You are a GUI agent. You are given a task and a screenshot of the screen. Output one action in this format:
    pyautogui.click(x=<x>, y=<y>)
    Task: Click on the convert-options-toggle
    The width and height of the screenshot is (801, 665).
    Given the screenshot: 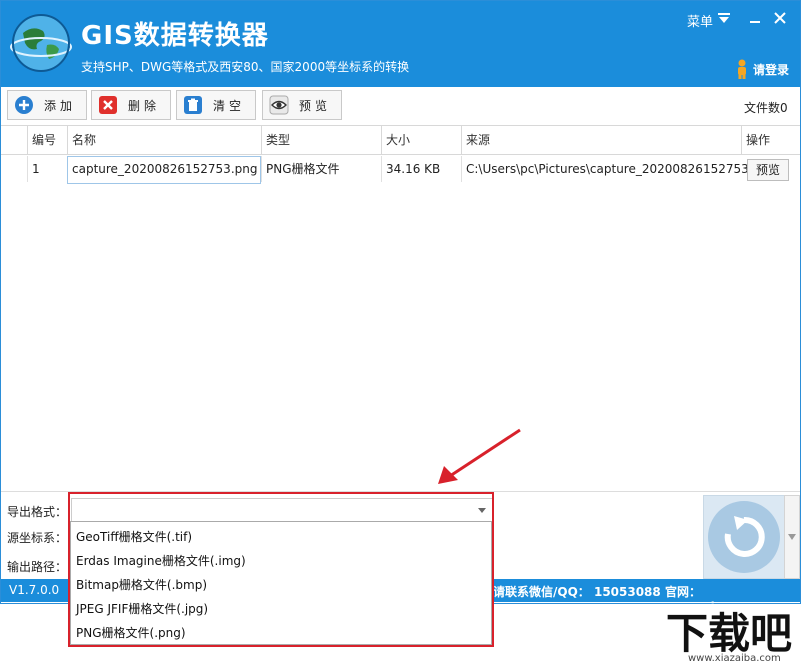 What is the action you would take?
    pyautogui.click(x=792, y=537)
    